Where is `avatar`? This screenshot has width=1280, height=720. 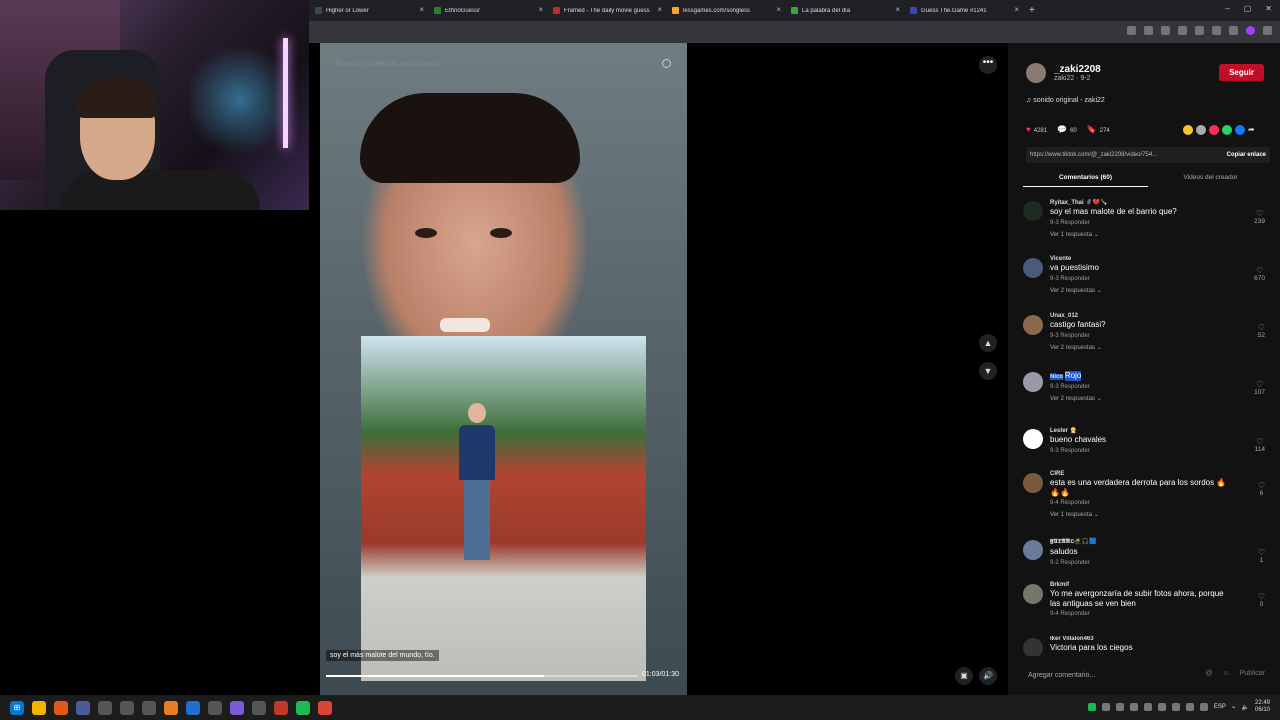 avatar is located at coordinates (1036, 73).